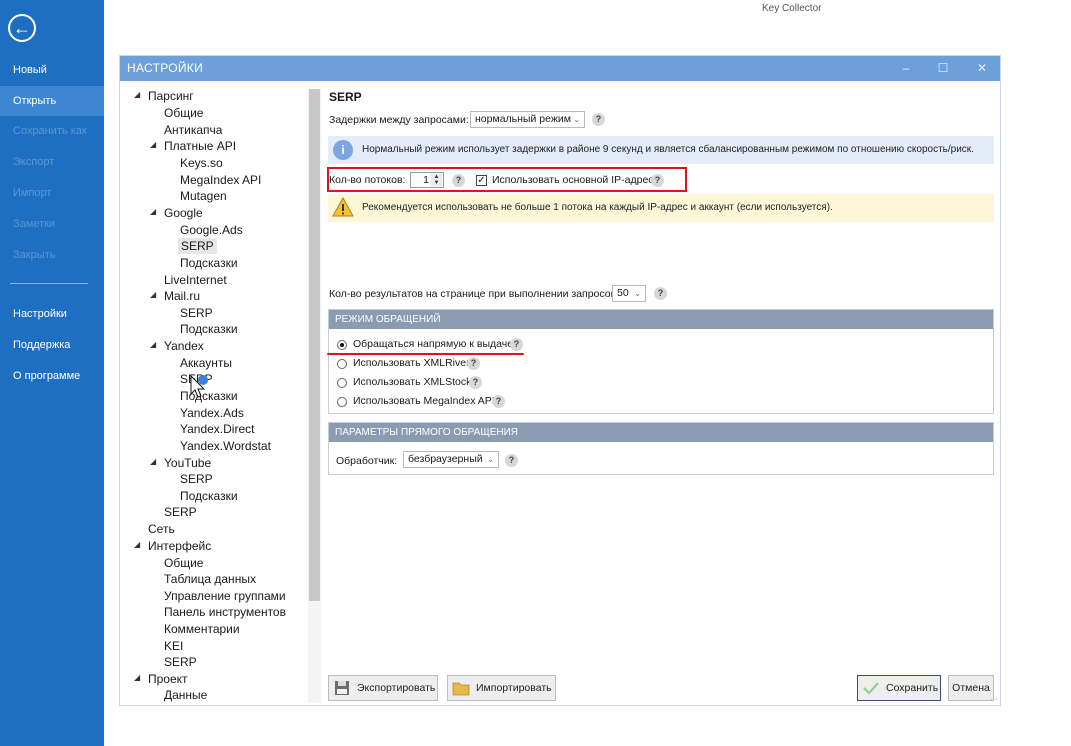  Describe the element at coordinates (201, 163) in the screenshot. I see `tree-item: Keys.so` at that location.